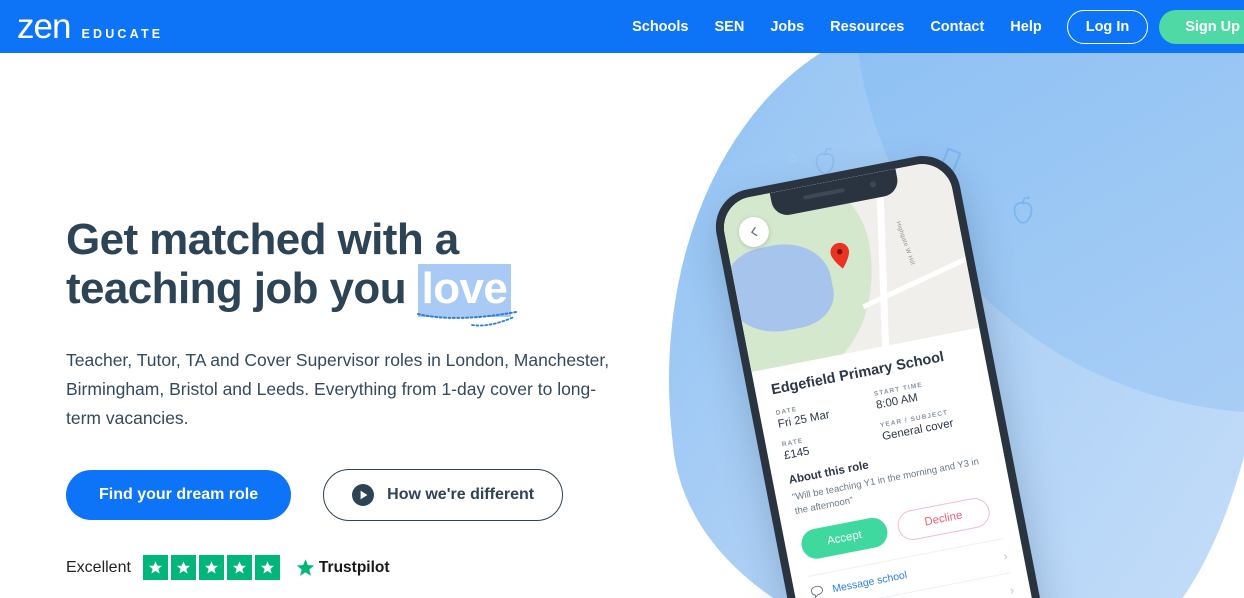 The height and width of the screenshot is (598, 1244). I want to click on nav-link-sen: SEN, so click(729, 27).